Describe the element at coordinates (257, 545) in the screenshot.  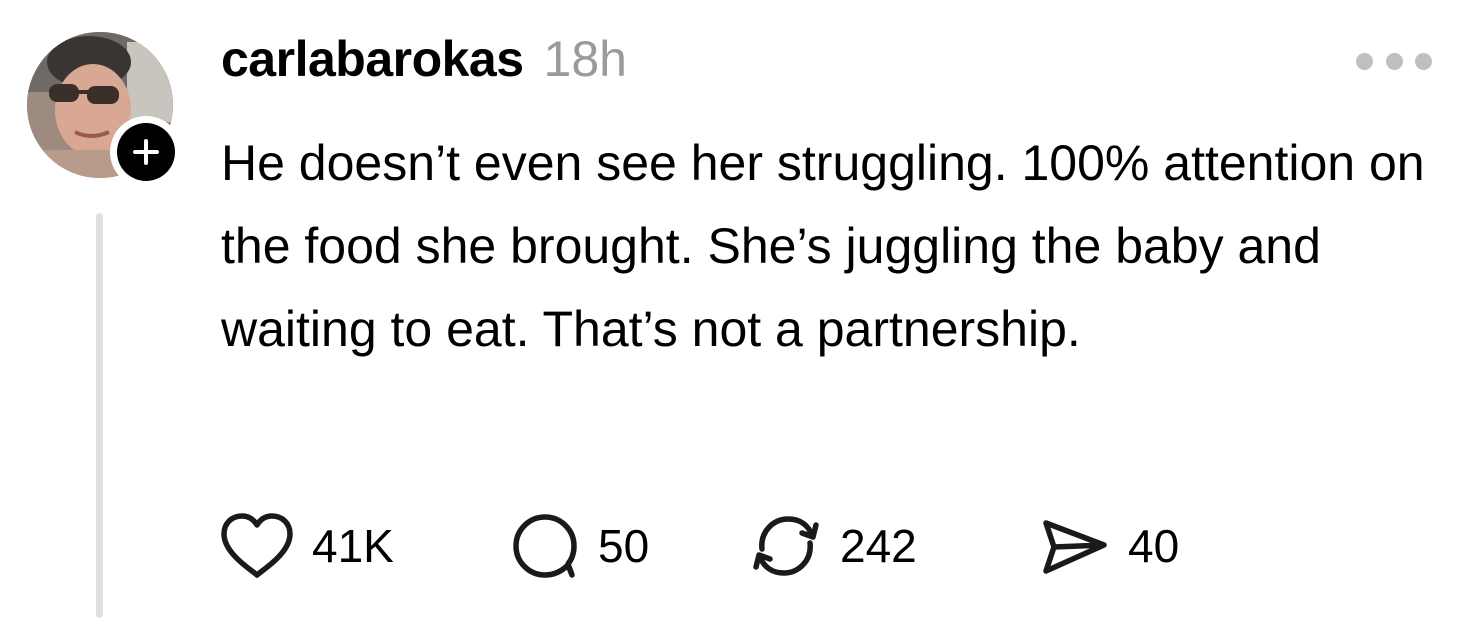
I see `heart-icon` at that location.